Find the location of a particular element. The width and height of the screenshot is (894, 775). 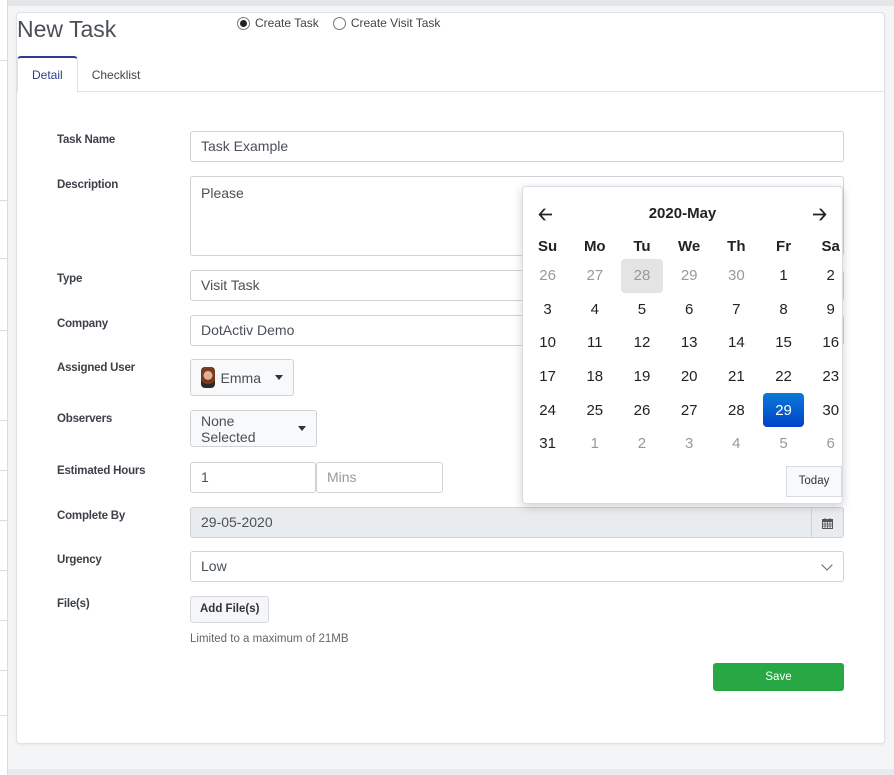

day-cell: 24 is located at coordinates (547, 410).